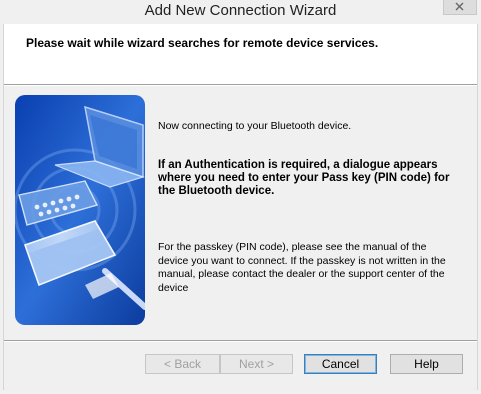  I want to click on window-bottom-edge, so click(240, 392).